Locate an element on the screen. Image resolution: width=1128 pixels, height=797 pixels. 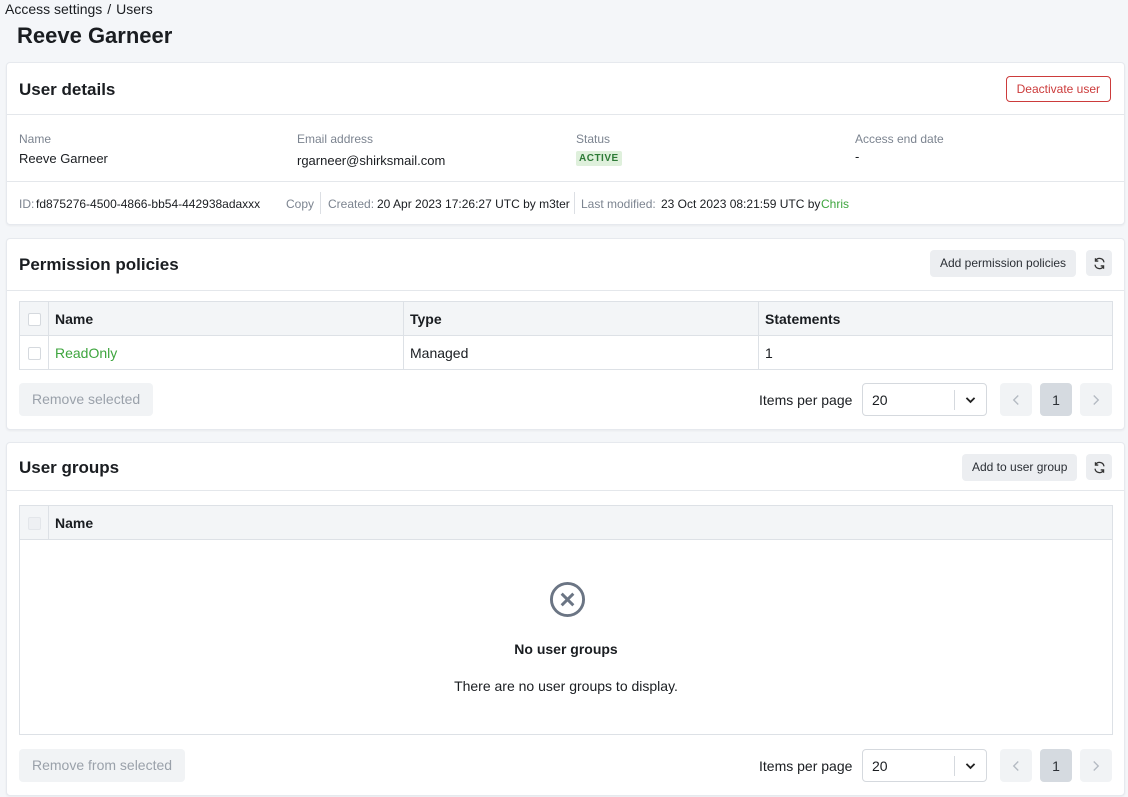
copy-id-button: Copy is located at coordinates (300, 204).